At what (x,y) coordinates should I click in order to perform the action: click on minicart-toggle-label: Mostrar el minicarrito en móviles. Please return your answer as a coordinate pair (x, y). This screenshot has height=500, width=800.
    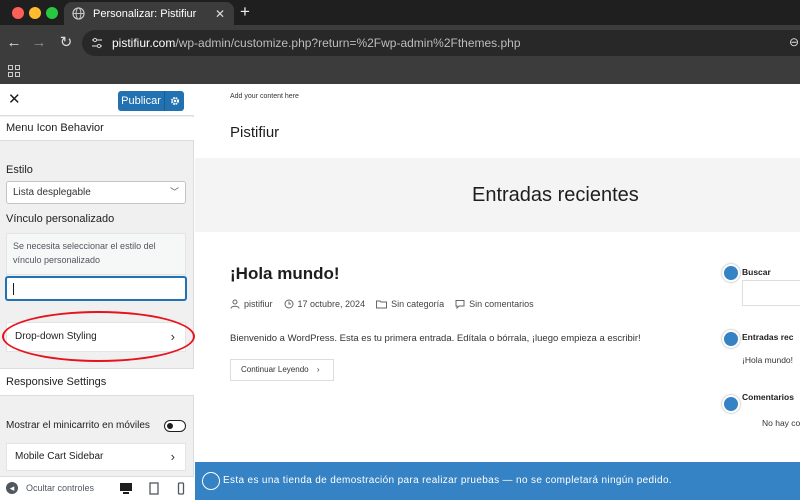
    Looking at the image, I should click on (78, 425).